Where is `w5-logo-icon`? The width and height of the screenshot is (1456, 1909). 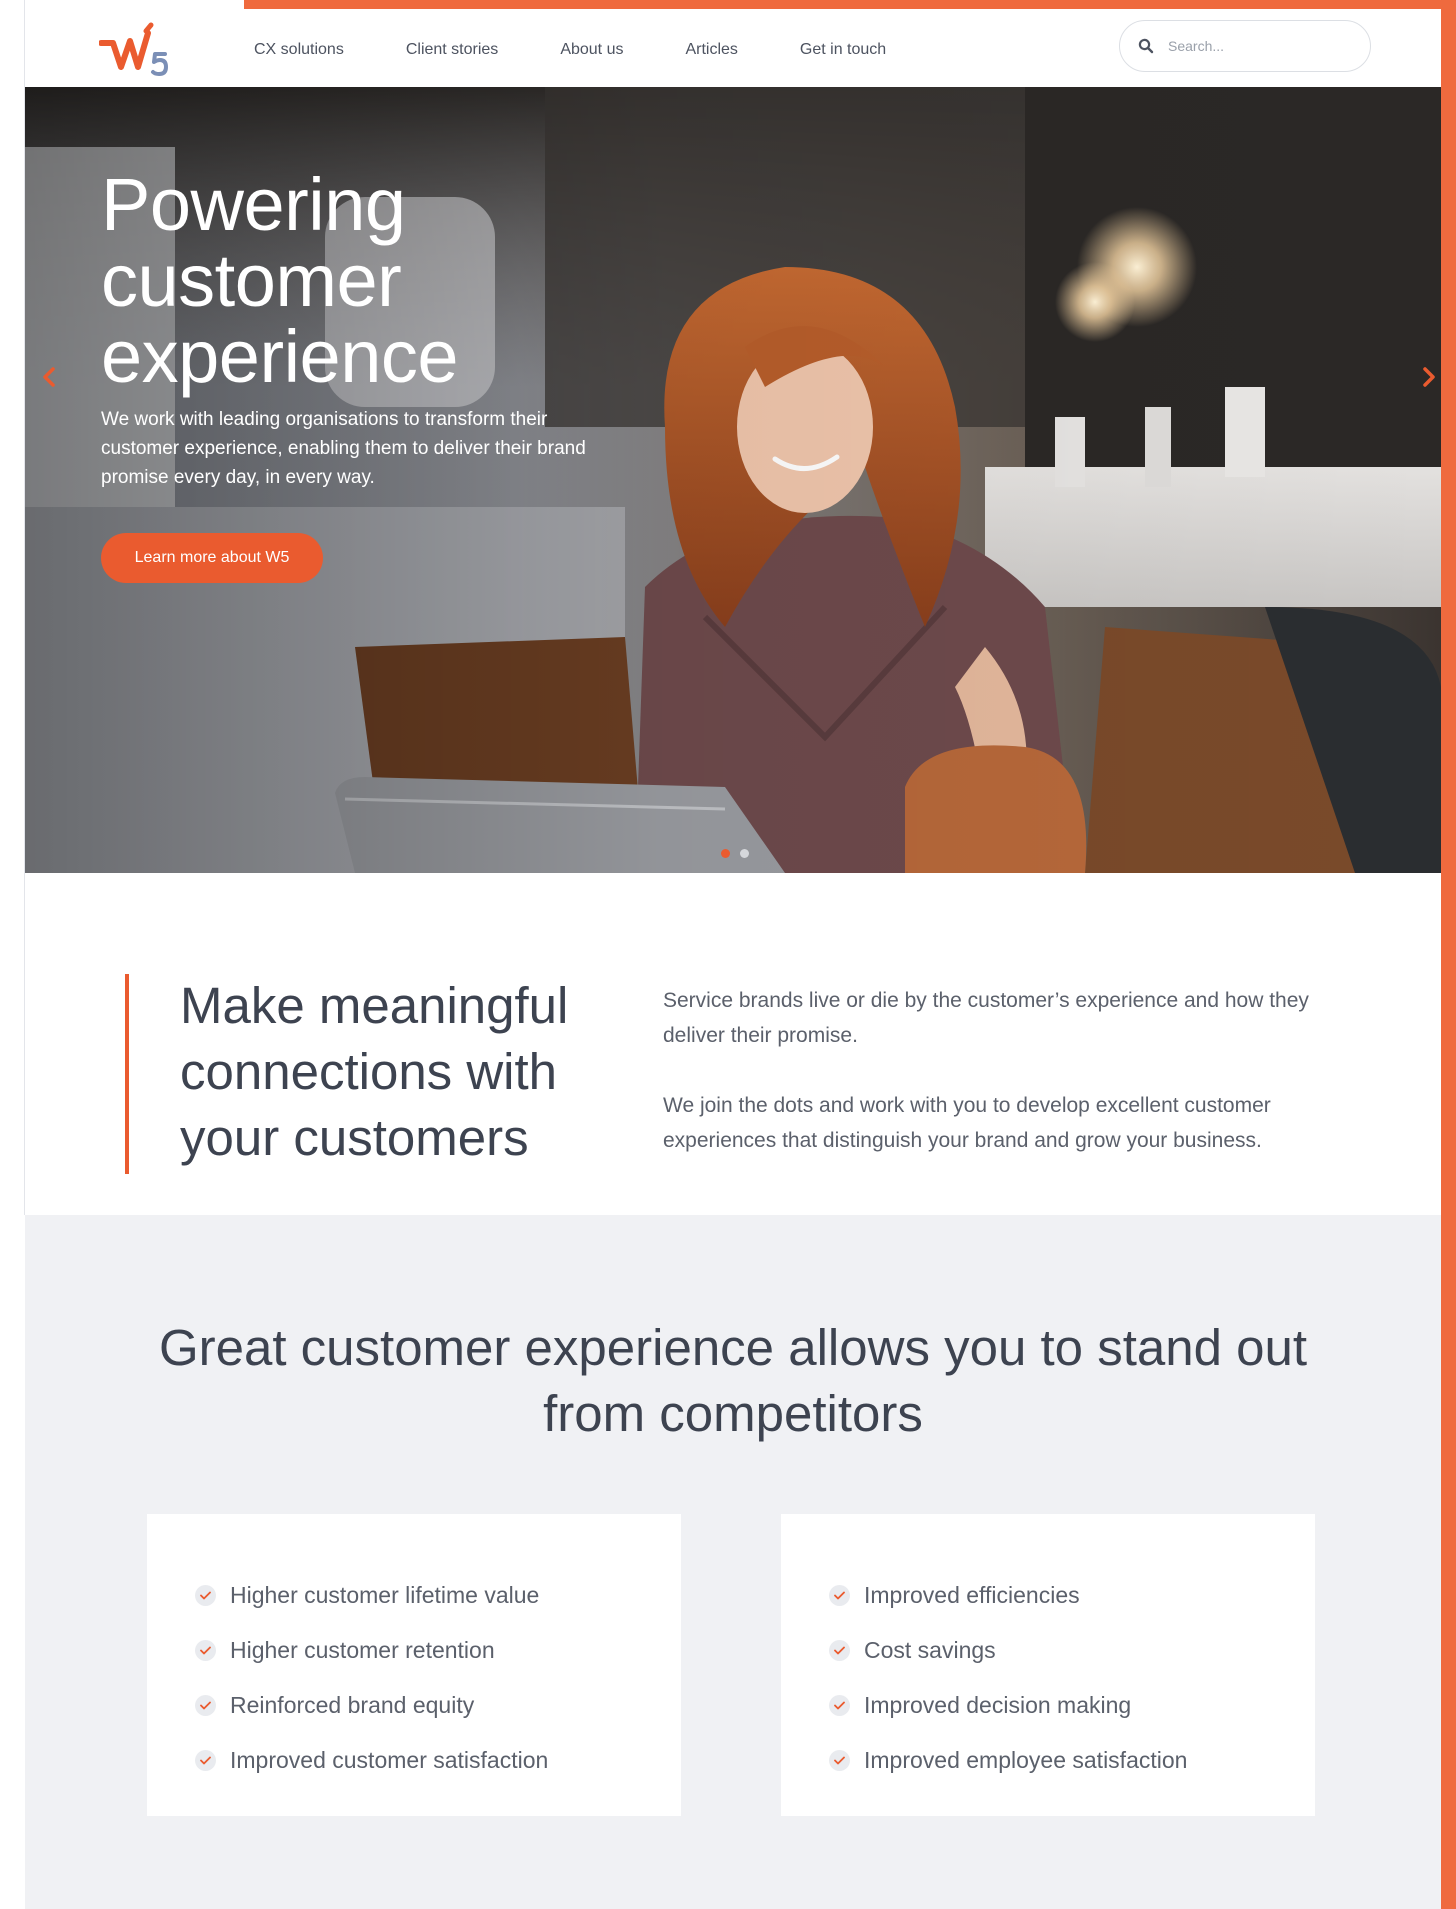 w5-logo-icon is located at coordinates (133, 49).